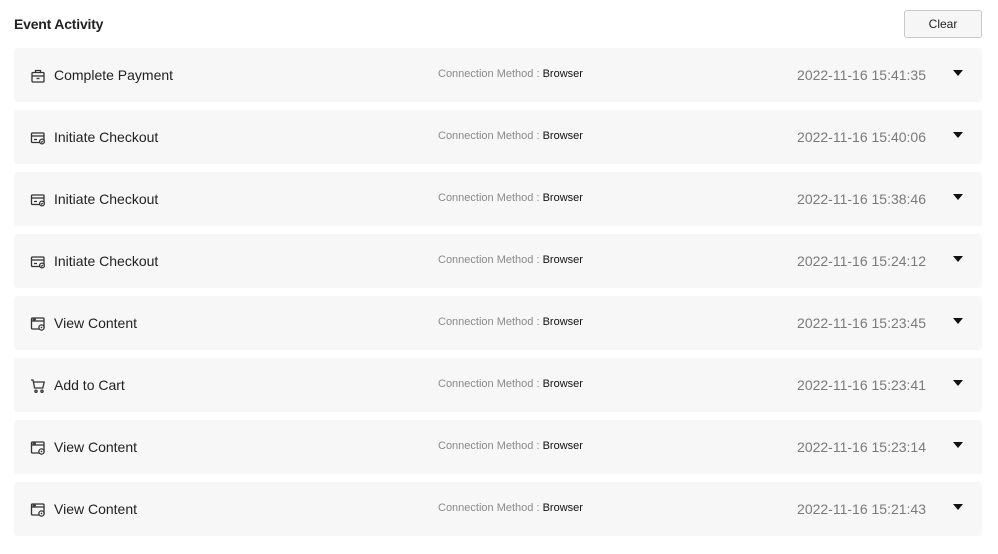  I want to click on event-name: Add to Cart, so click(89, 385).